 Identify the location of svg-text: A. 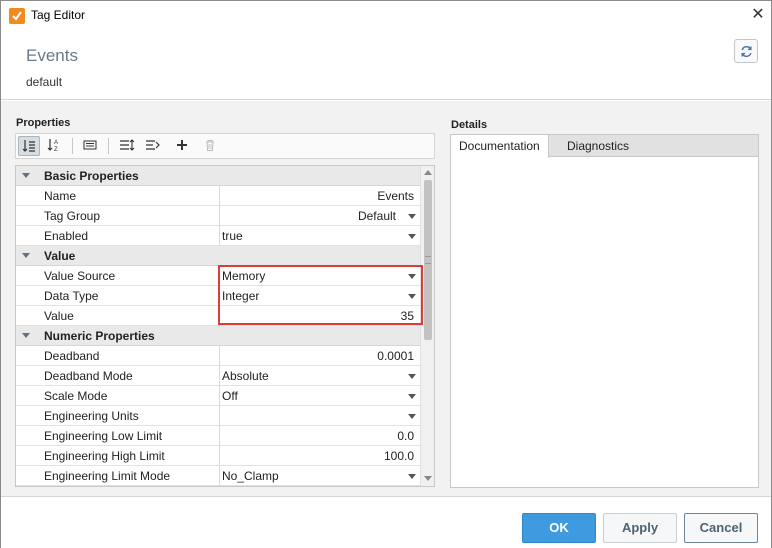
(56, 143).